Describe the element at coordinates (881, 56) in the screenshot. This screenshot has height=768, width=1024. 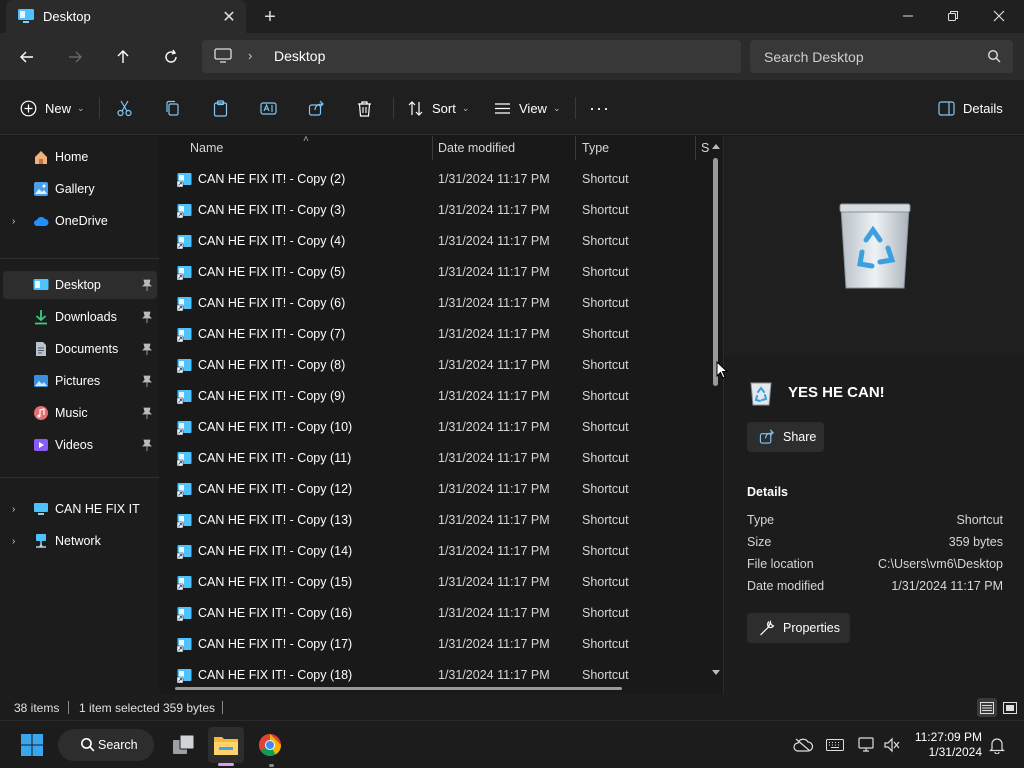
I see `search-box: Search Desktop` at that location.